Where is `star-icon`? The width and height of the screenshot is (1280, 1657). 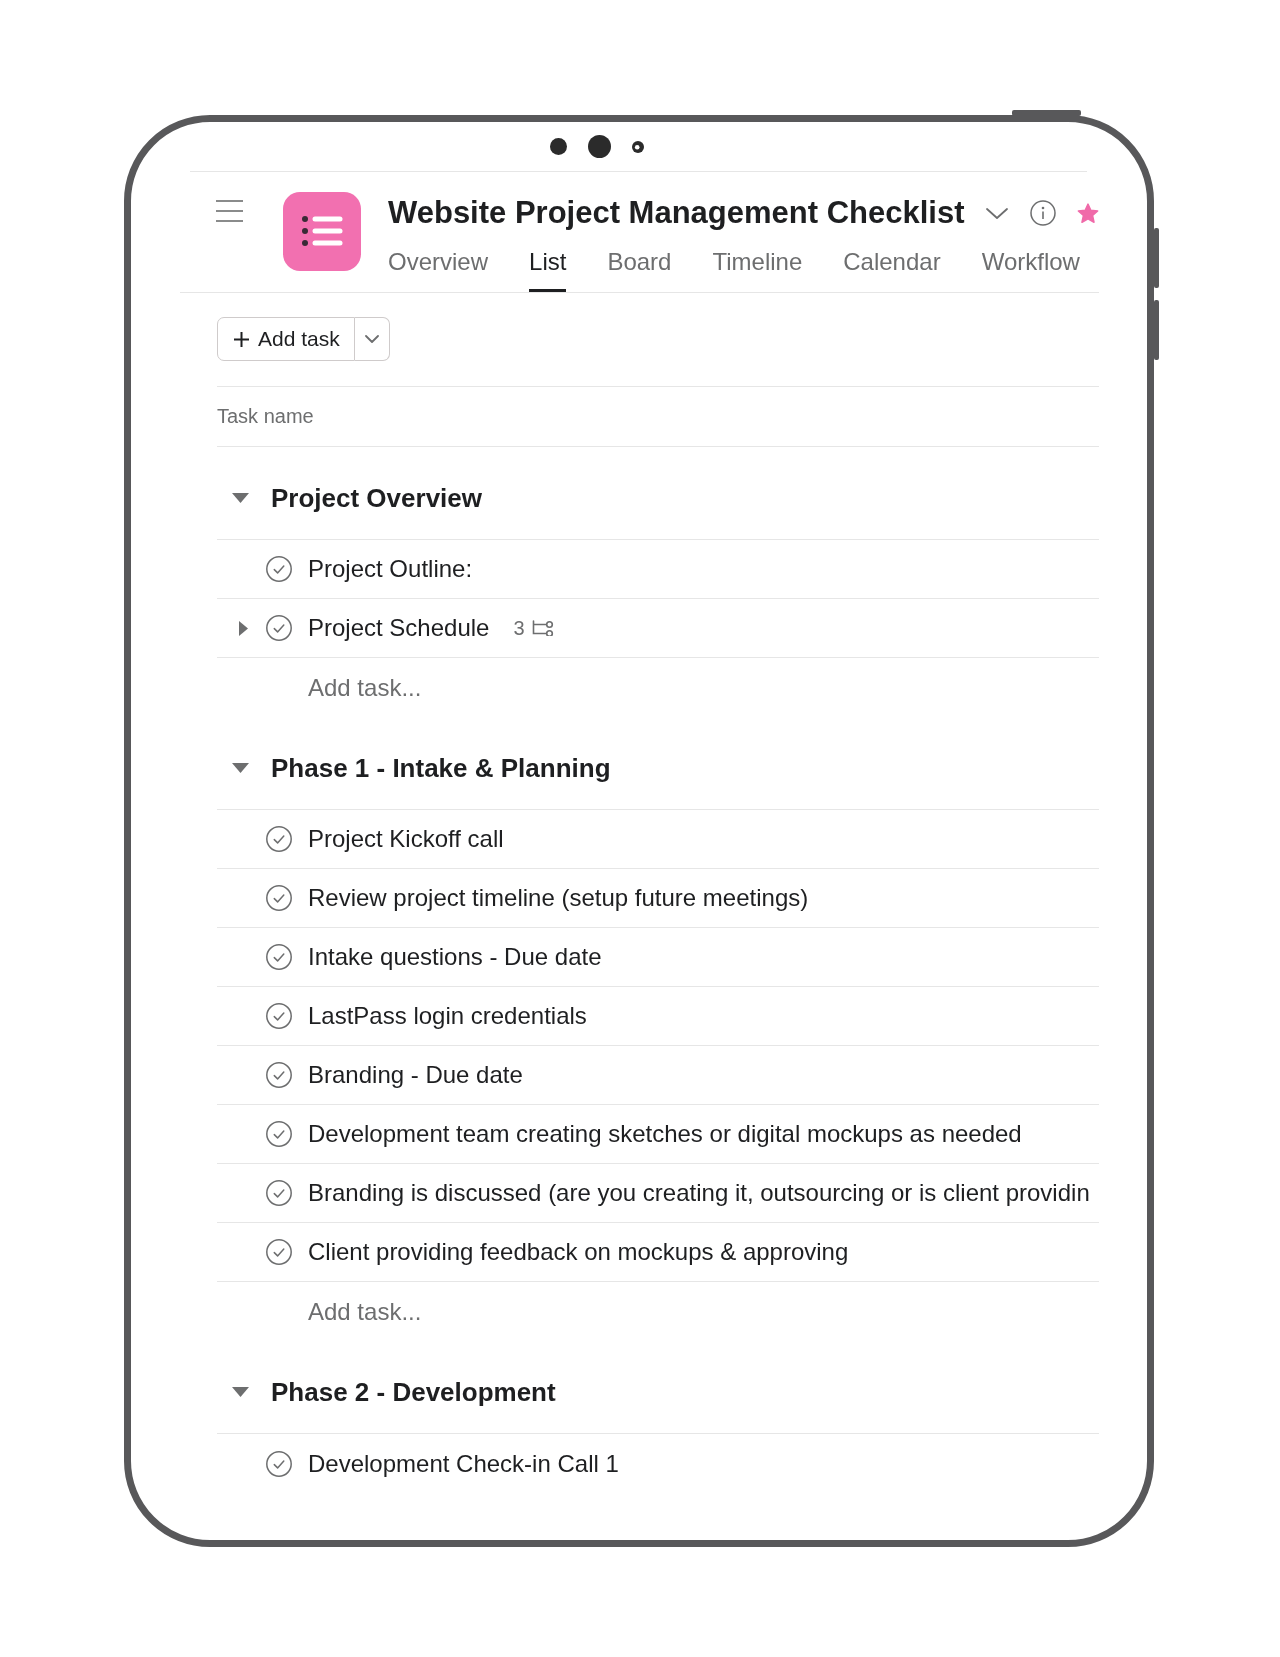
star-icon is located at coordinates (1087, 213).